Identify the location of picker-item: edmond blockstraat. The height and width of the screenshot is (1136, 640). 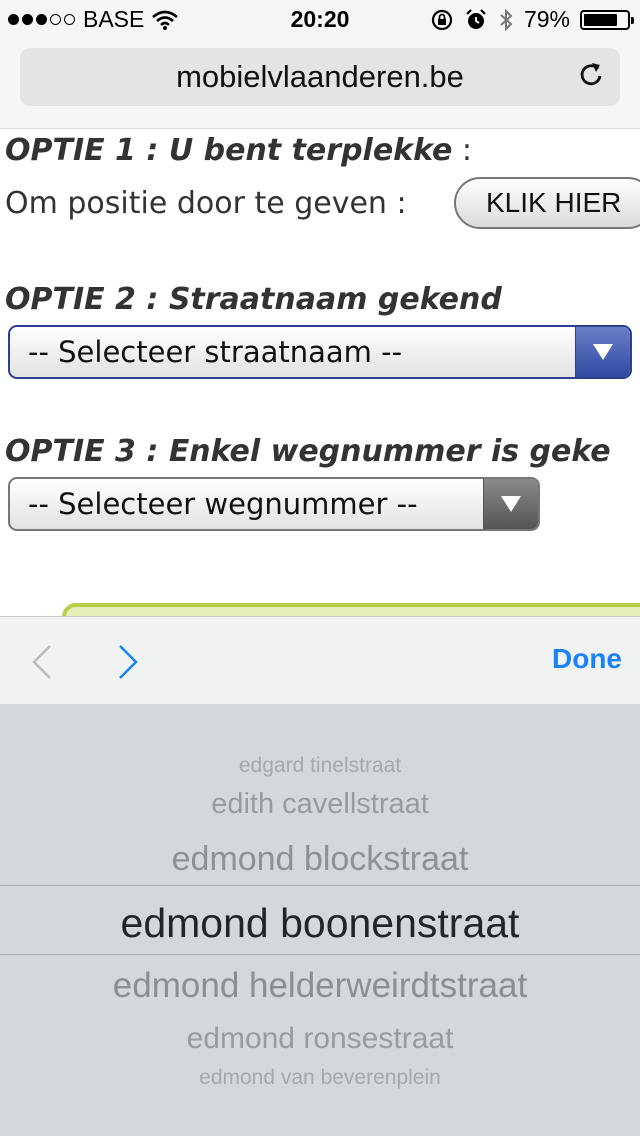
(320, 859).